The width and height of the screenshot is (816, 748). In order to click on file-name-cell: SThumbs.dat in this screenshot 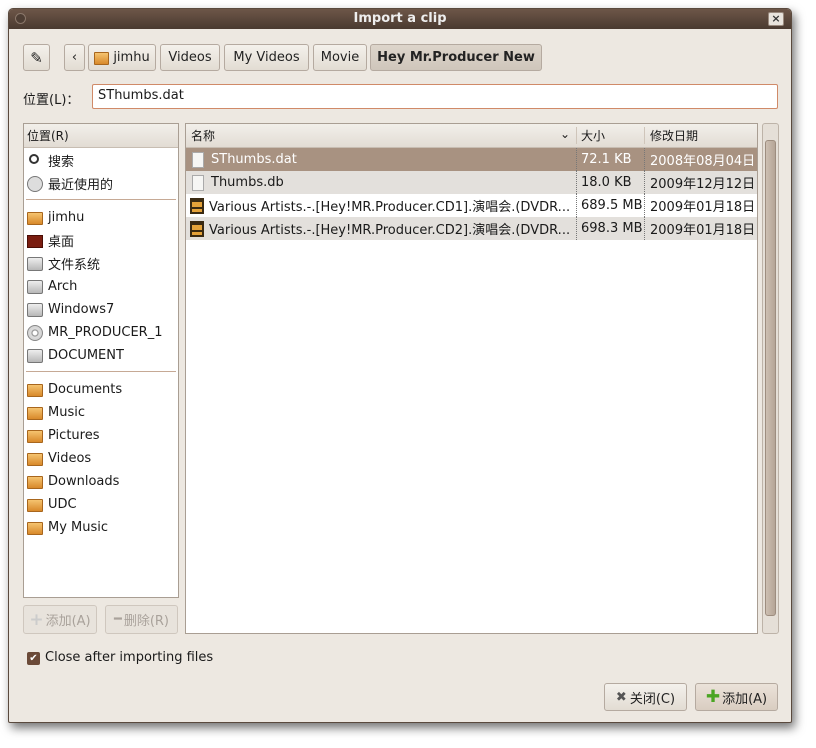, I will do `click(381, 159)`.